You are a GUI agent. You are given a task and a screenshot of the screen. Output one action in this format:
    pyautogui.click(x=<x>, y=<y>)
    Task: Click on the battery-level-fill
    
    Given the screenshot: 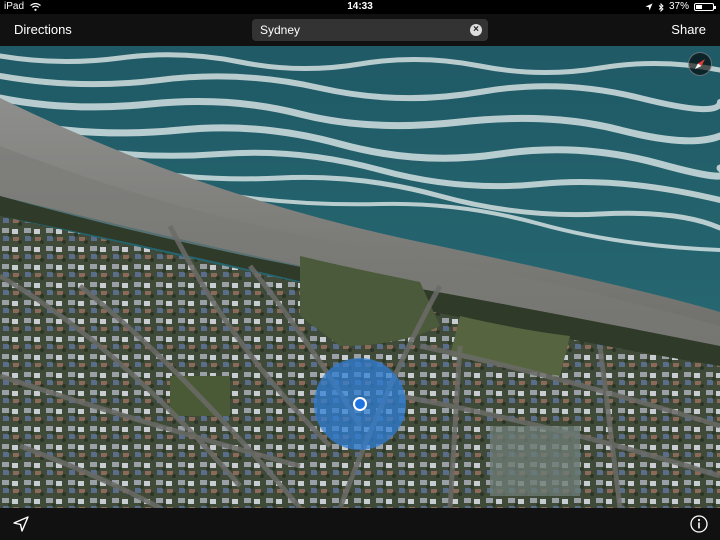 What is the action you would take?
    pyautogui.click(x=699, y=7)
    